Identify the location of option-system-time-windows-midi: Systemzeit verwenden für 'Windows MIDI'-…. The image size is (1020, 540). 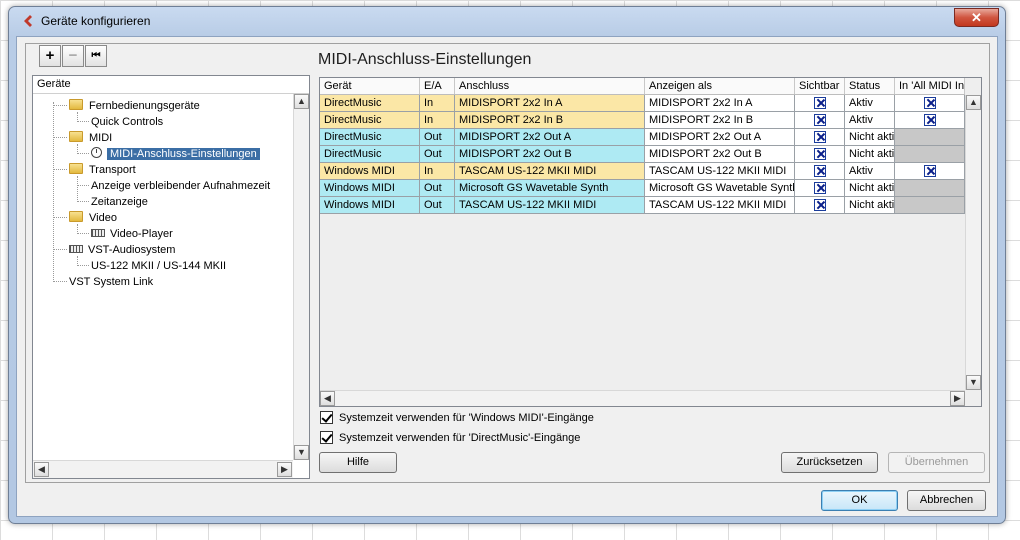
(457, 419).